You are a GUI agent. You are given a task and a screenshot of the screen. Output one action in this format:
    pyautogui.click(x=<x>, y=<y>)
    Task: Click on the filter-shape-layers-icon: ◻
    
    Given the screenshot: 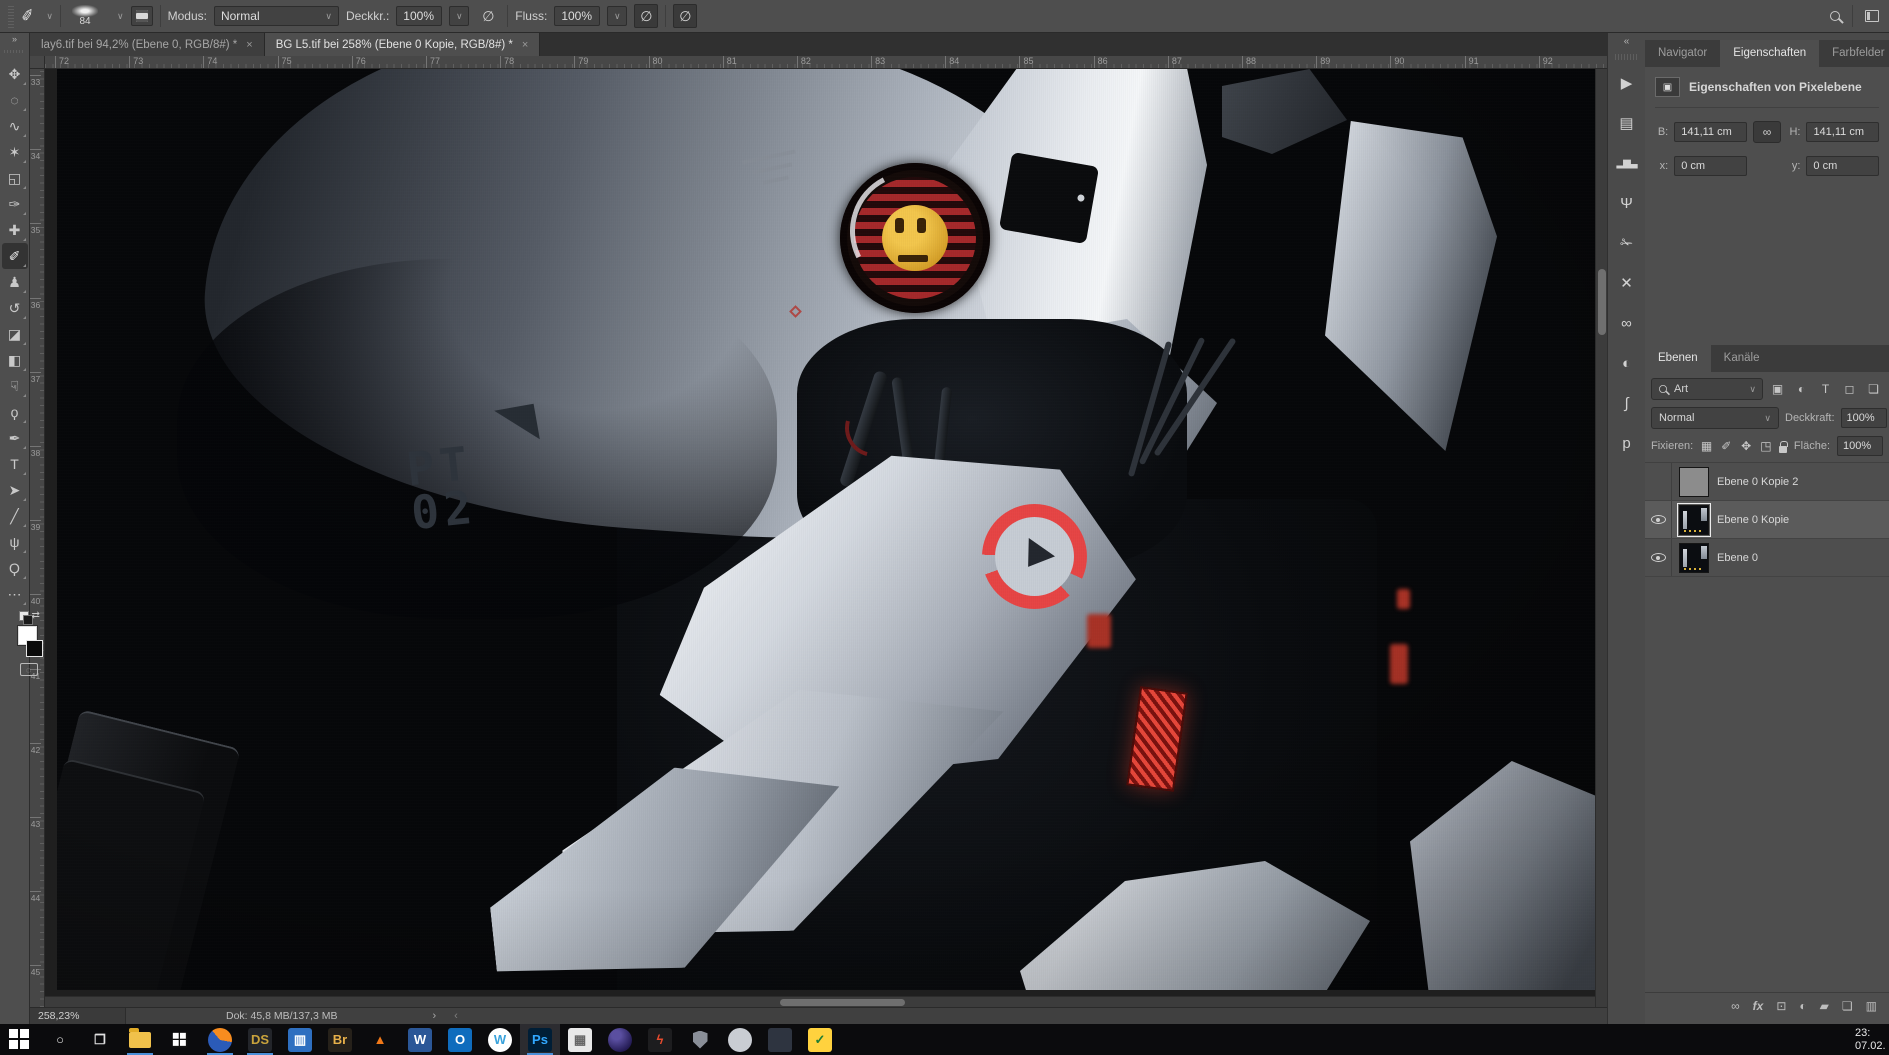 What is the action you would take?
    pyautogui.click(x=1849, y=389)
    